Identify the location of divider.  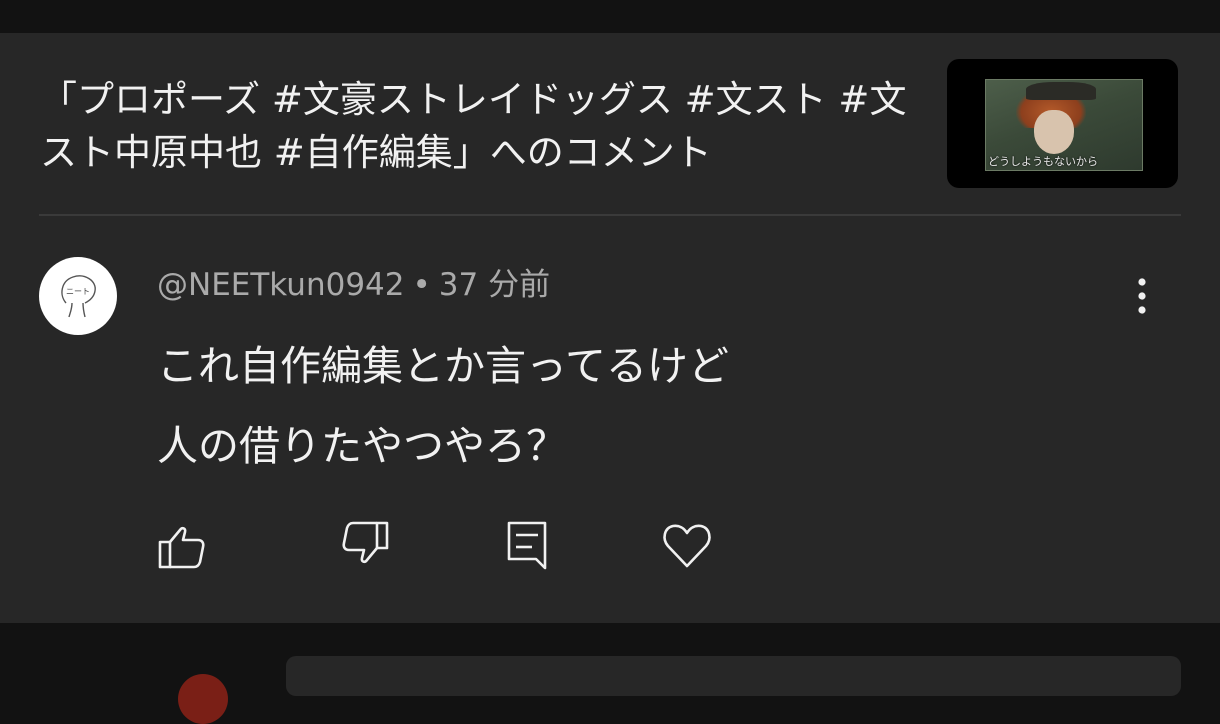
(610, 215).